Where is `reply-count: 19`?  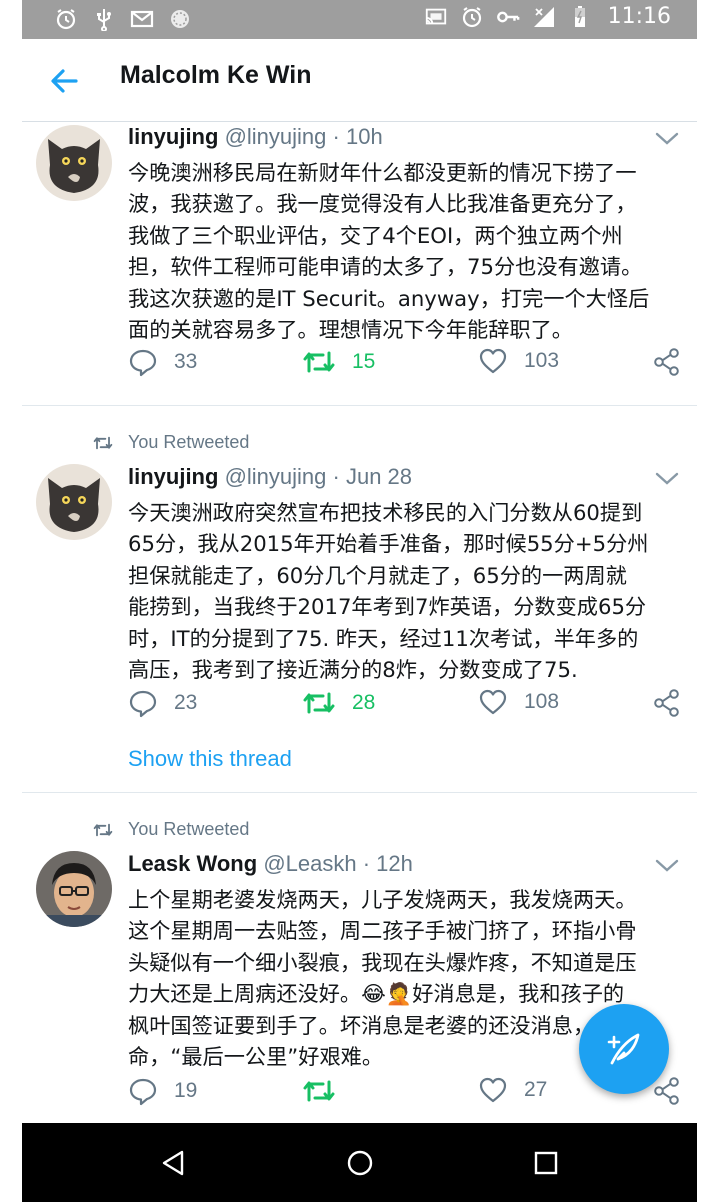
reply-count: 19 is located at coordinates (186, 1090).